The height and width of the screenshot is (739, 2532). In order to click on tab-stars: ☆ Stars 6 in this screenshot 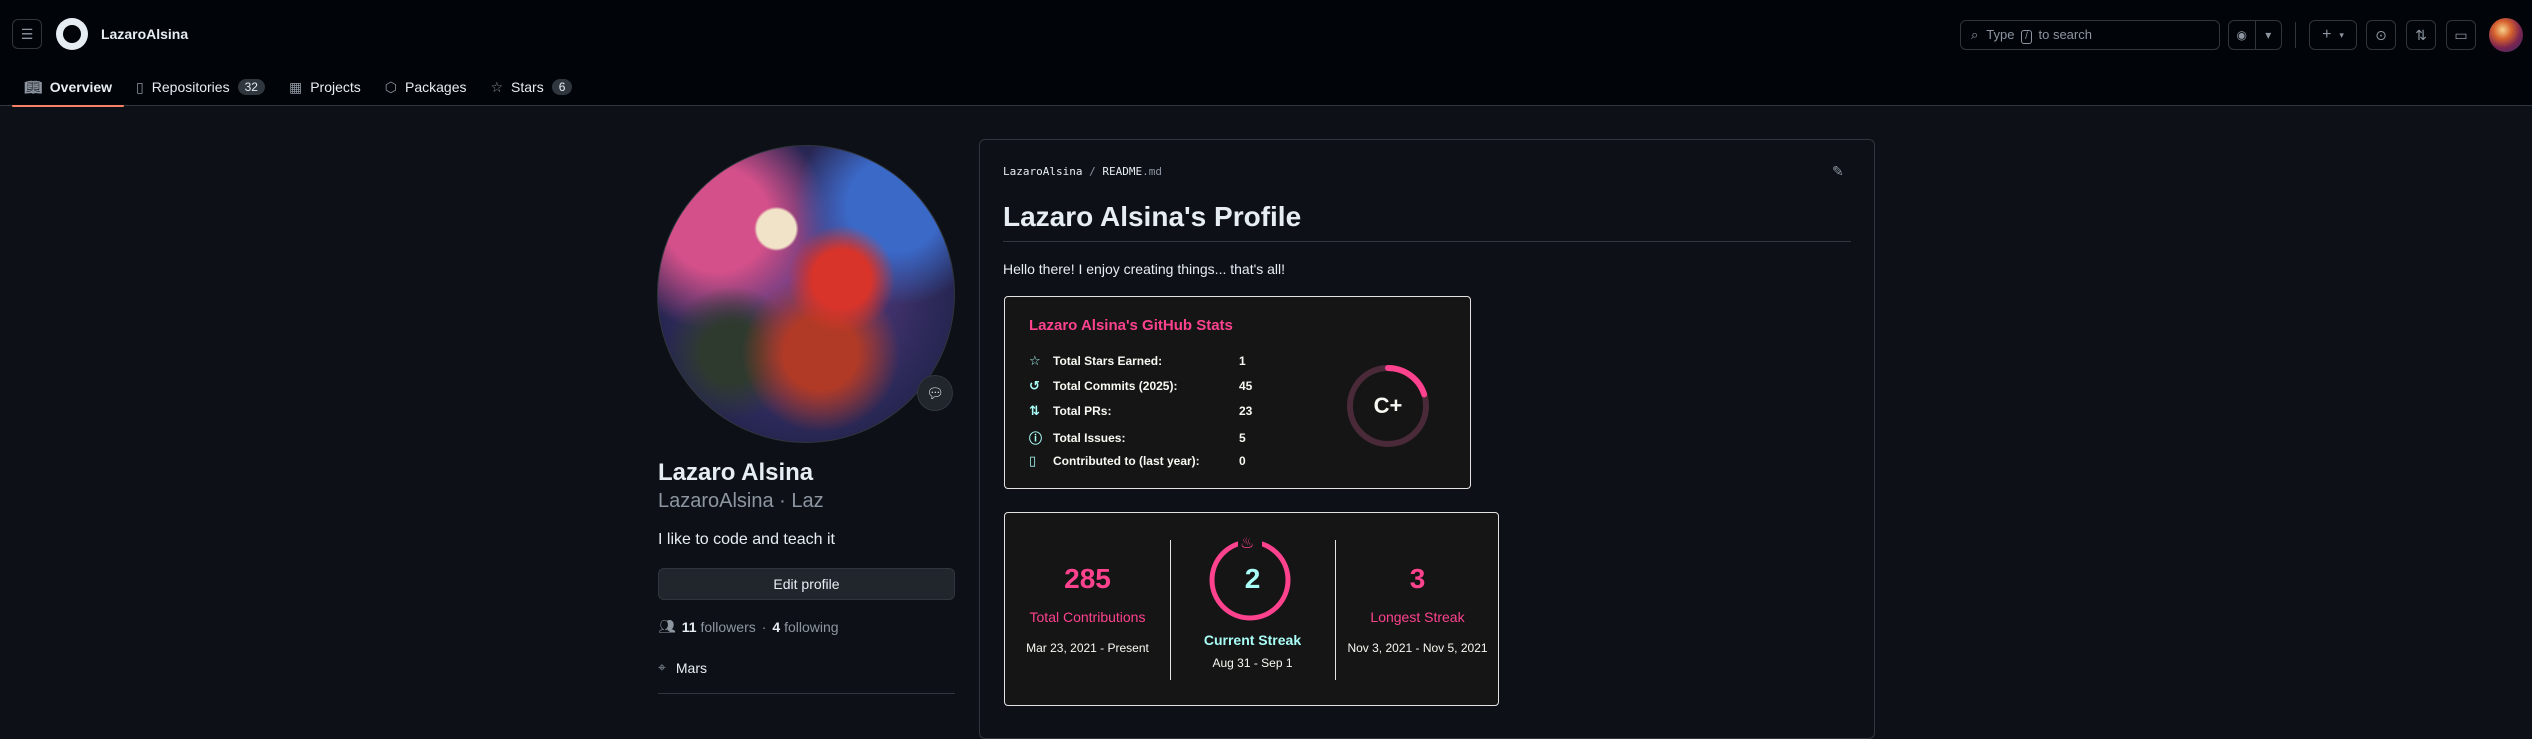, I will do `click(531, 87)`.